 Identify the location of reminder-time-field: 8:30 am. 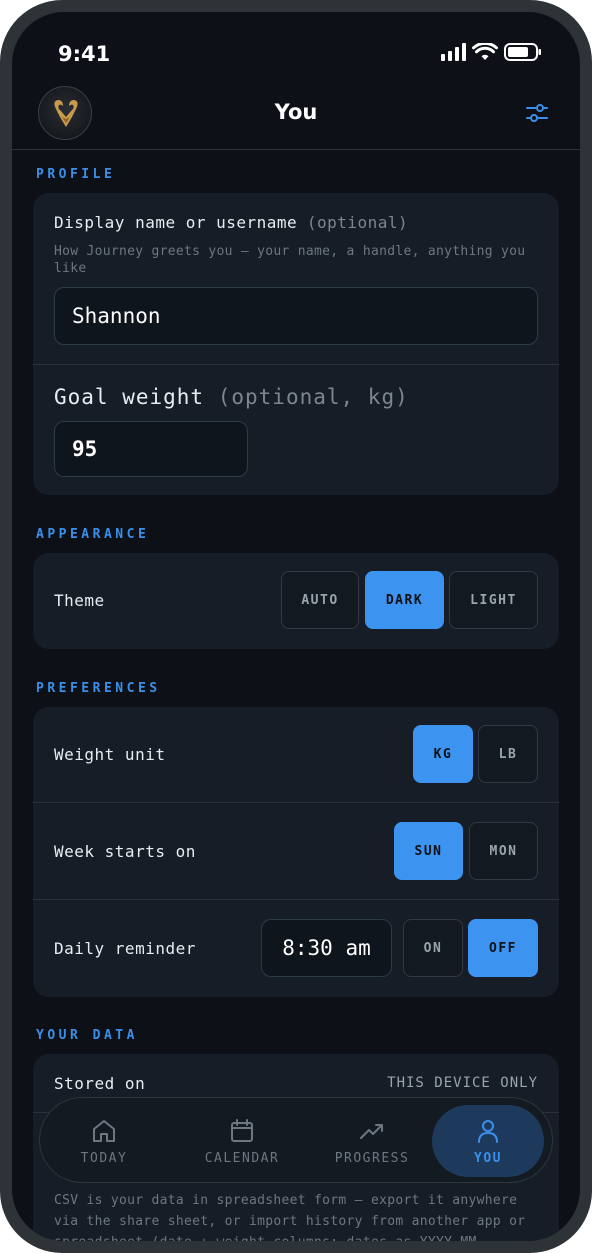
(326, 948).